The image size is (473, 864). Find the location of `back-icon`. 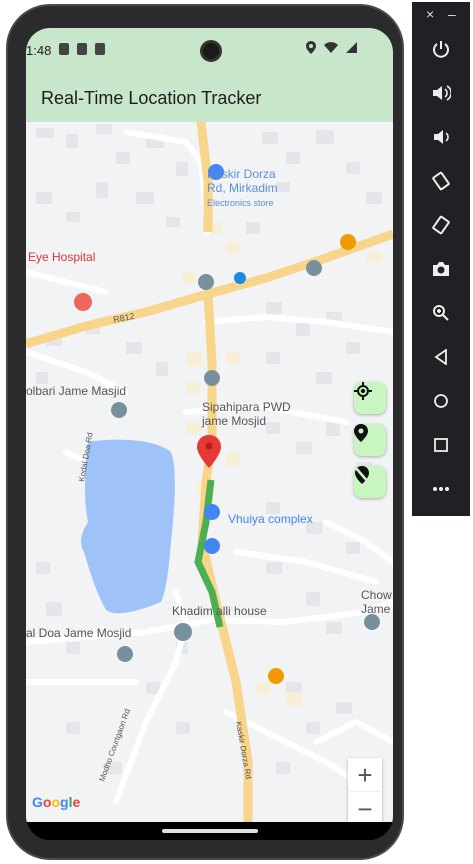

back-icon is located at coordinates (440, 357).